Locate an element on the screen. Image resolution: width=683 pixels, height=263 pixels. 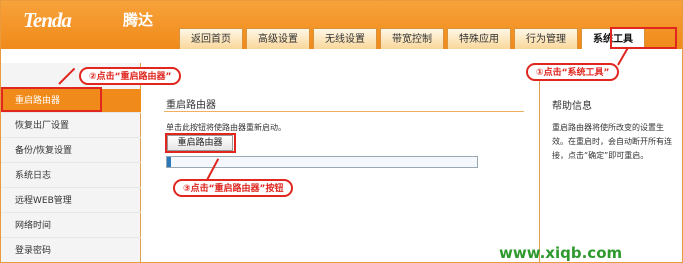
tenda-logo-cn: 腾达 is located at coordinates (138, 20).